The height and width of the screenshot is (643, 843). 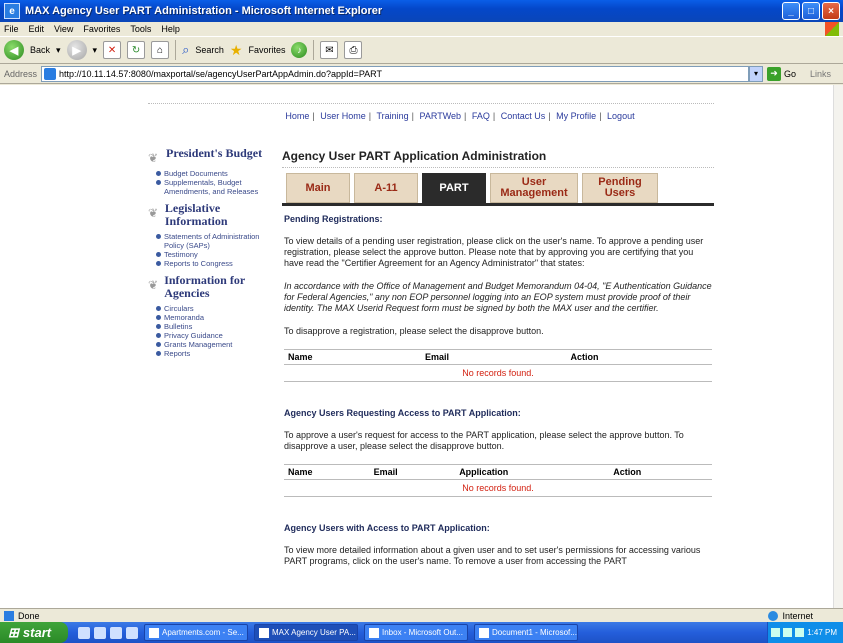 I want to click on sidebar-item-budget-documents: Budget Documents, so click(x=216, y=173).